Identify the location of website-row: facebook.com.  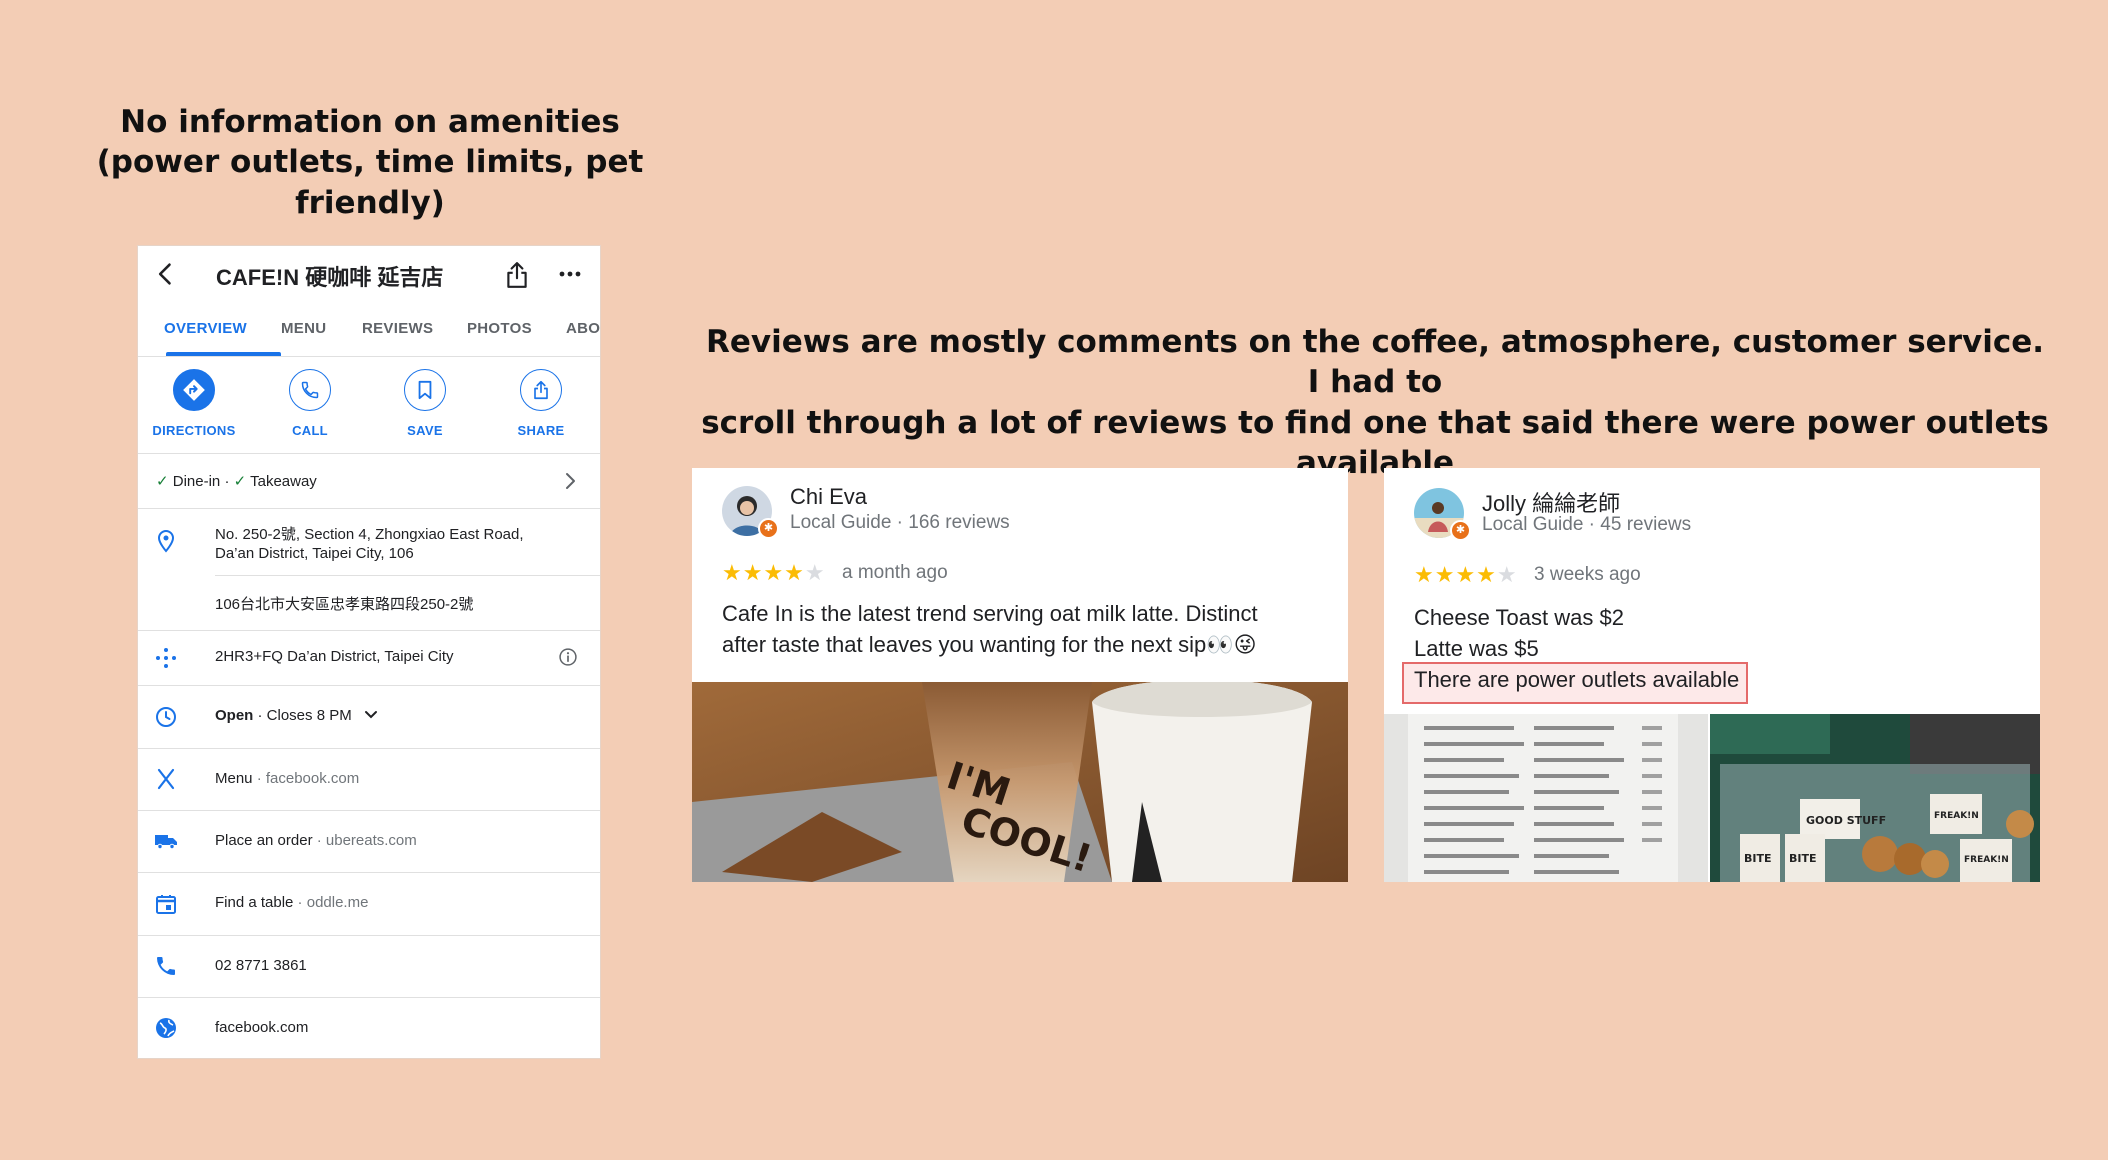
(369, 1028).